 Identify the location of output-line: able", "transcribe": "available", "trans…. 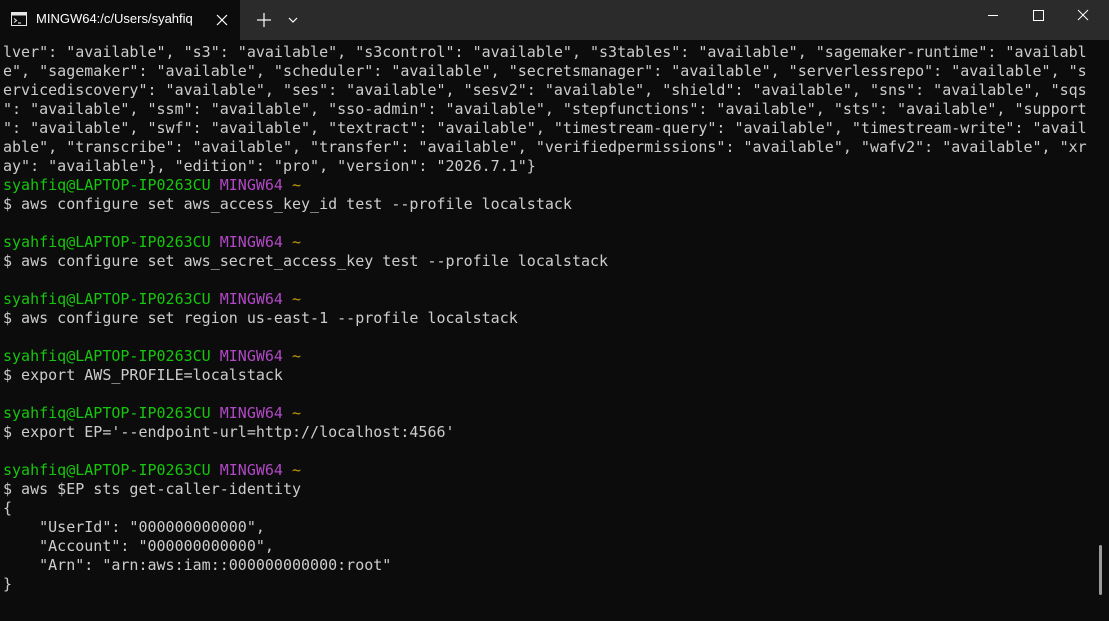
(545, 147).